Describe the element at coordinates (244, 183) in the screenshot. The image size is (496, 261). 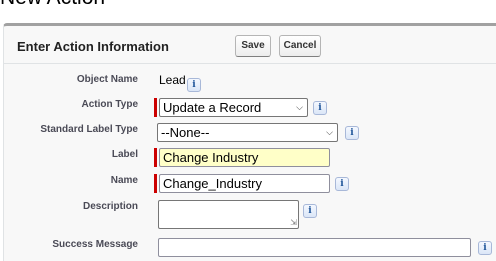
I see `name-input: Change_Industry` at that location.